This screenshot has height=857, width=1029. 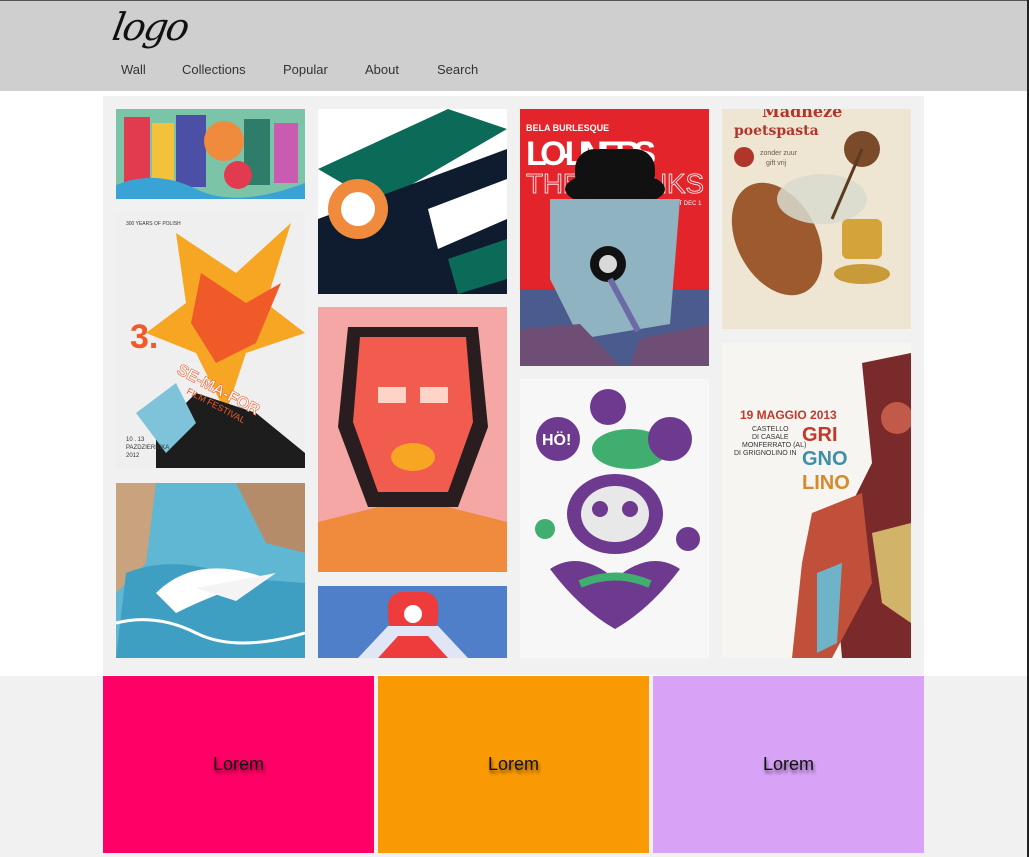 I want to click on poster-vintage-fly-toothpaste: Madheze poetspasta zonder zuur gift vrij, so click(x=816, y=219).